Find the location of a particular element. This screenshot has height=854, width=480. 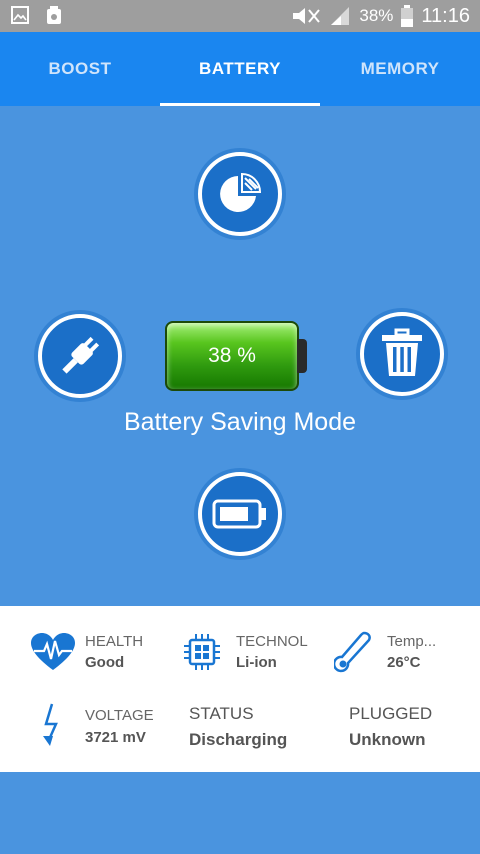

status-value: Discharging is located at coordinates (238, 739).